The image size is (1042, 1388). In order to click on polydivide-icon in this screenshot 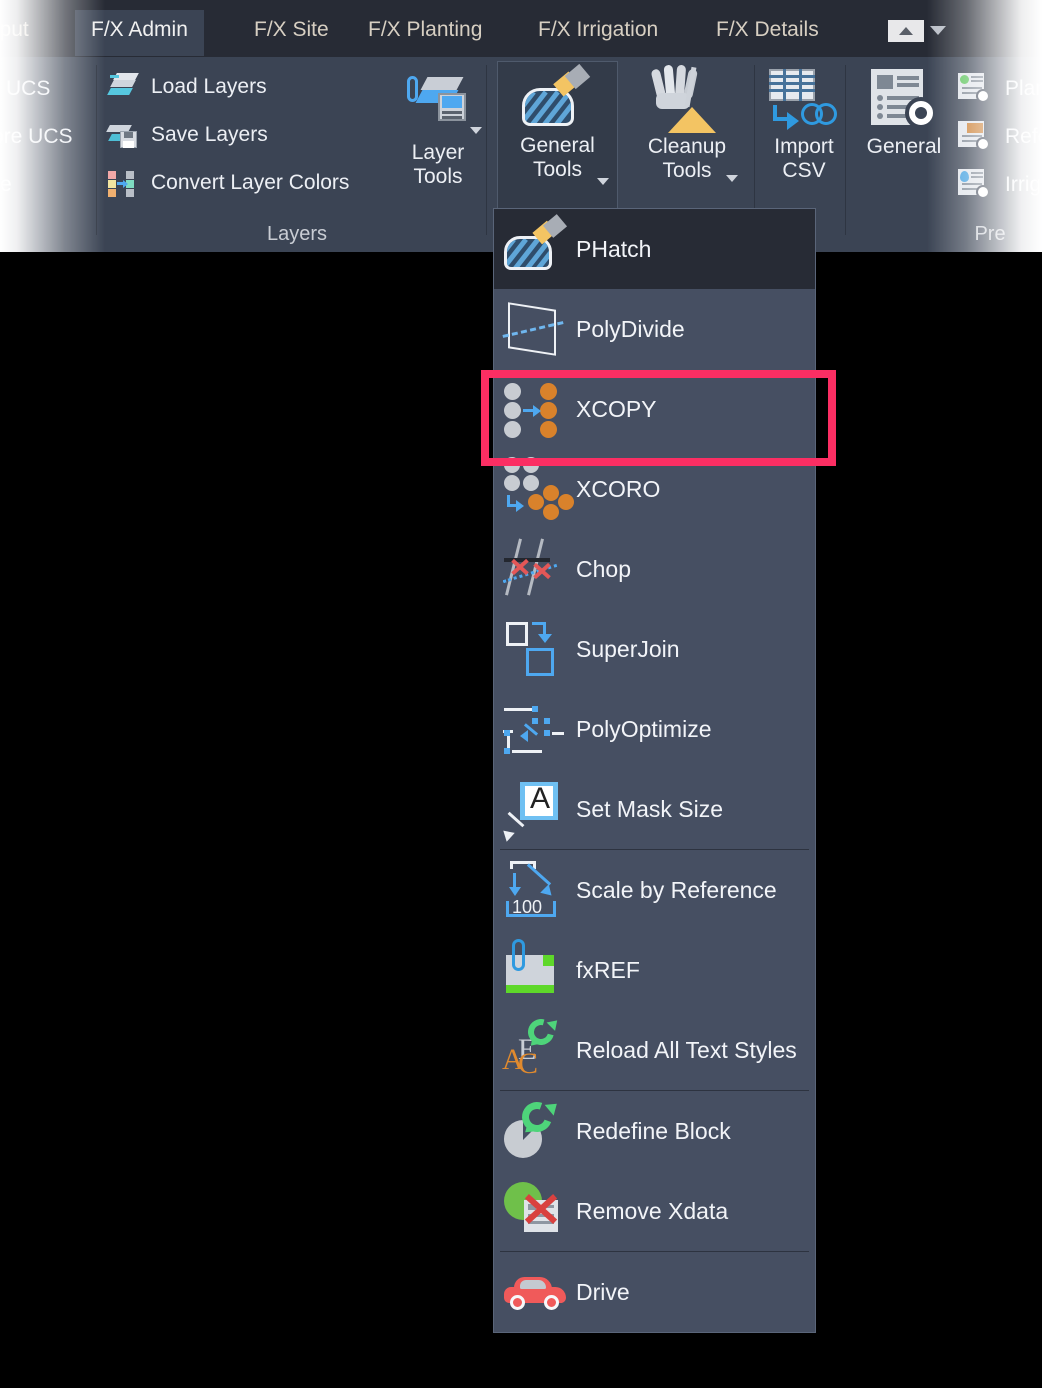, I will do `click(536, 329)`.